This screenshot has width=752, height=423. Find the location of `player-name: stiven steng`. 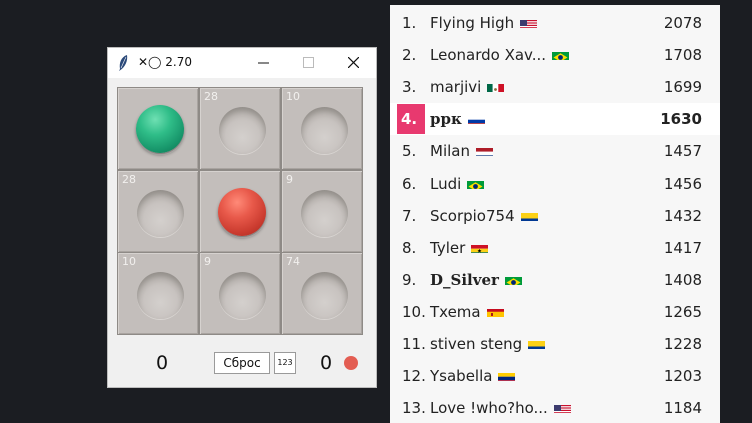

player-name: stiven steng is located at coordinates (488, 344).